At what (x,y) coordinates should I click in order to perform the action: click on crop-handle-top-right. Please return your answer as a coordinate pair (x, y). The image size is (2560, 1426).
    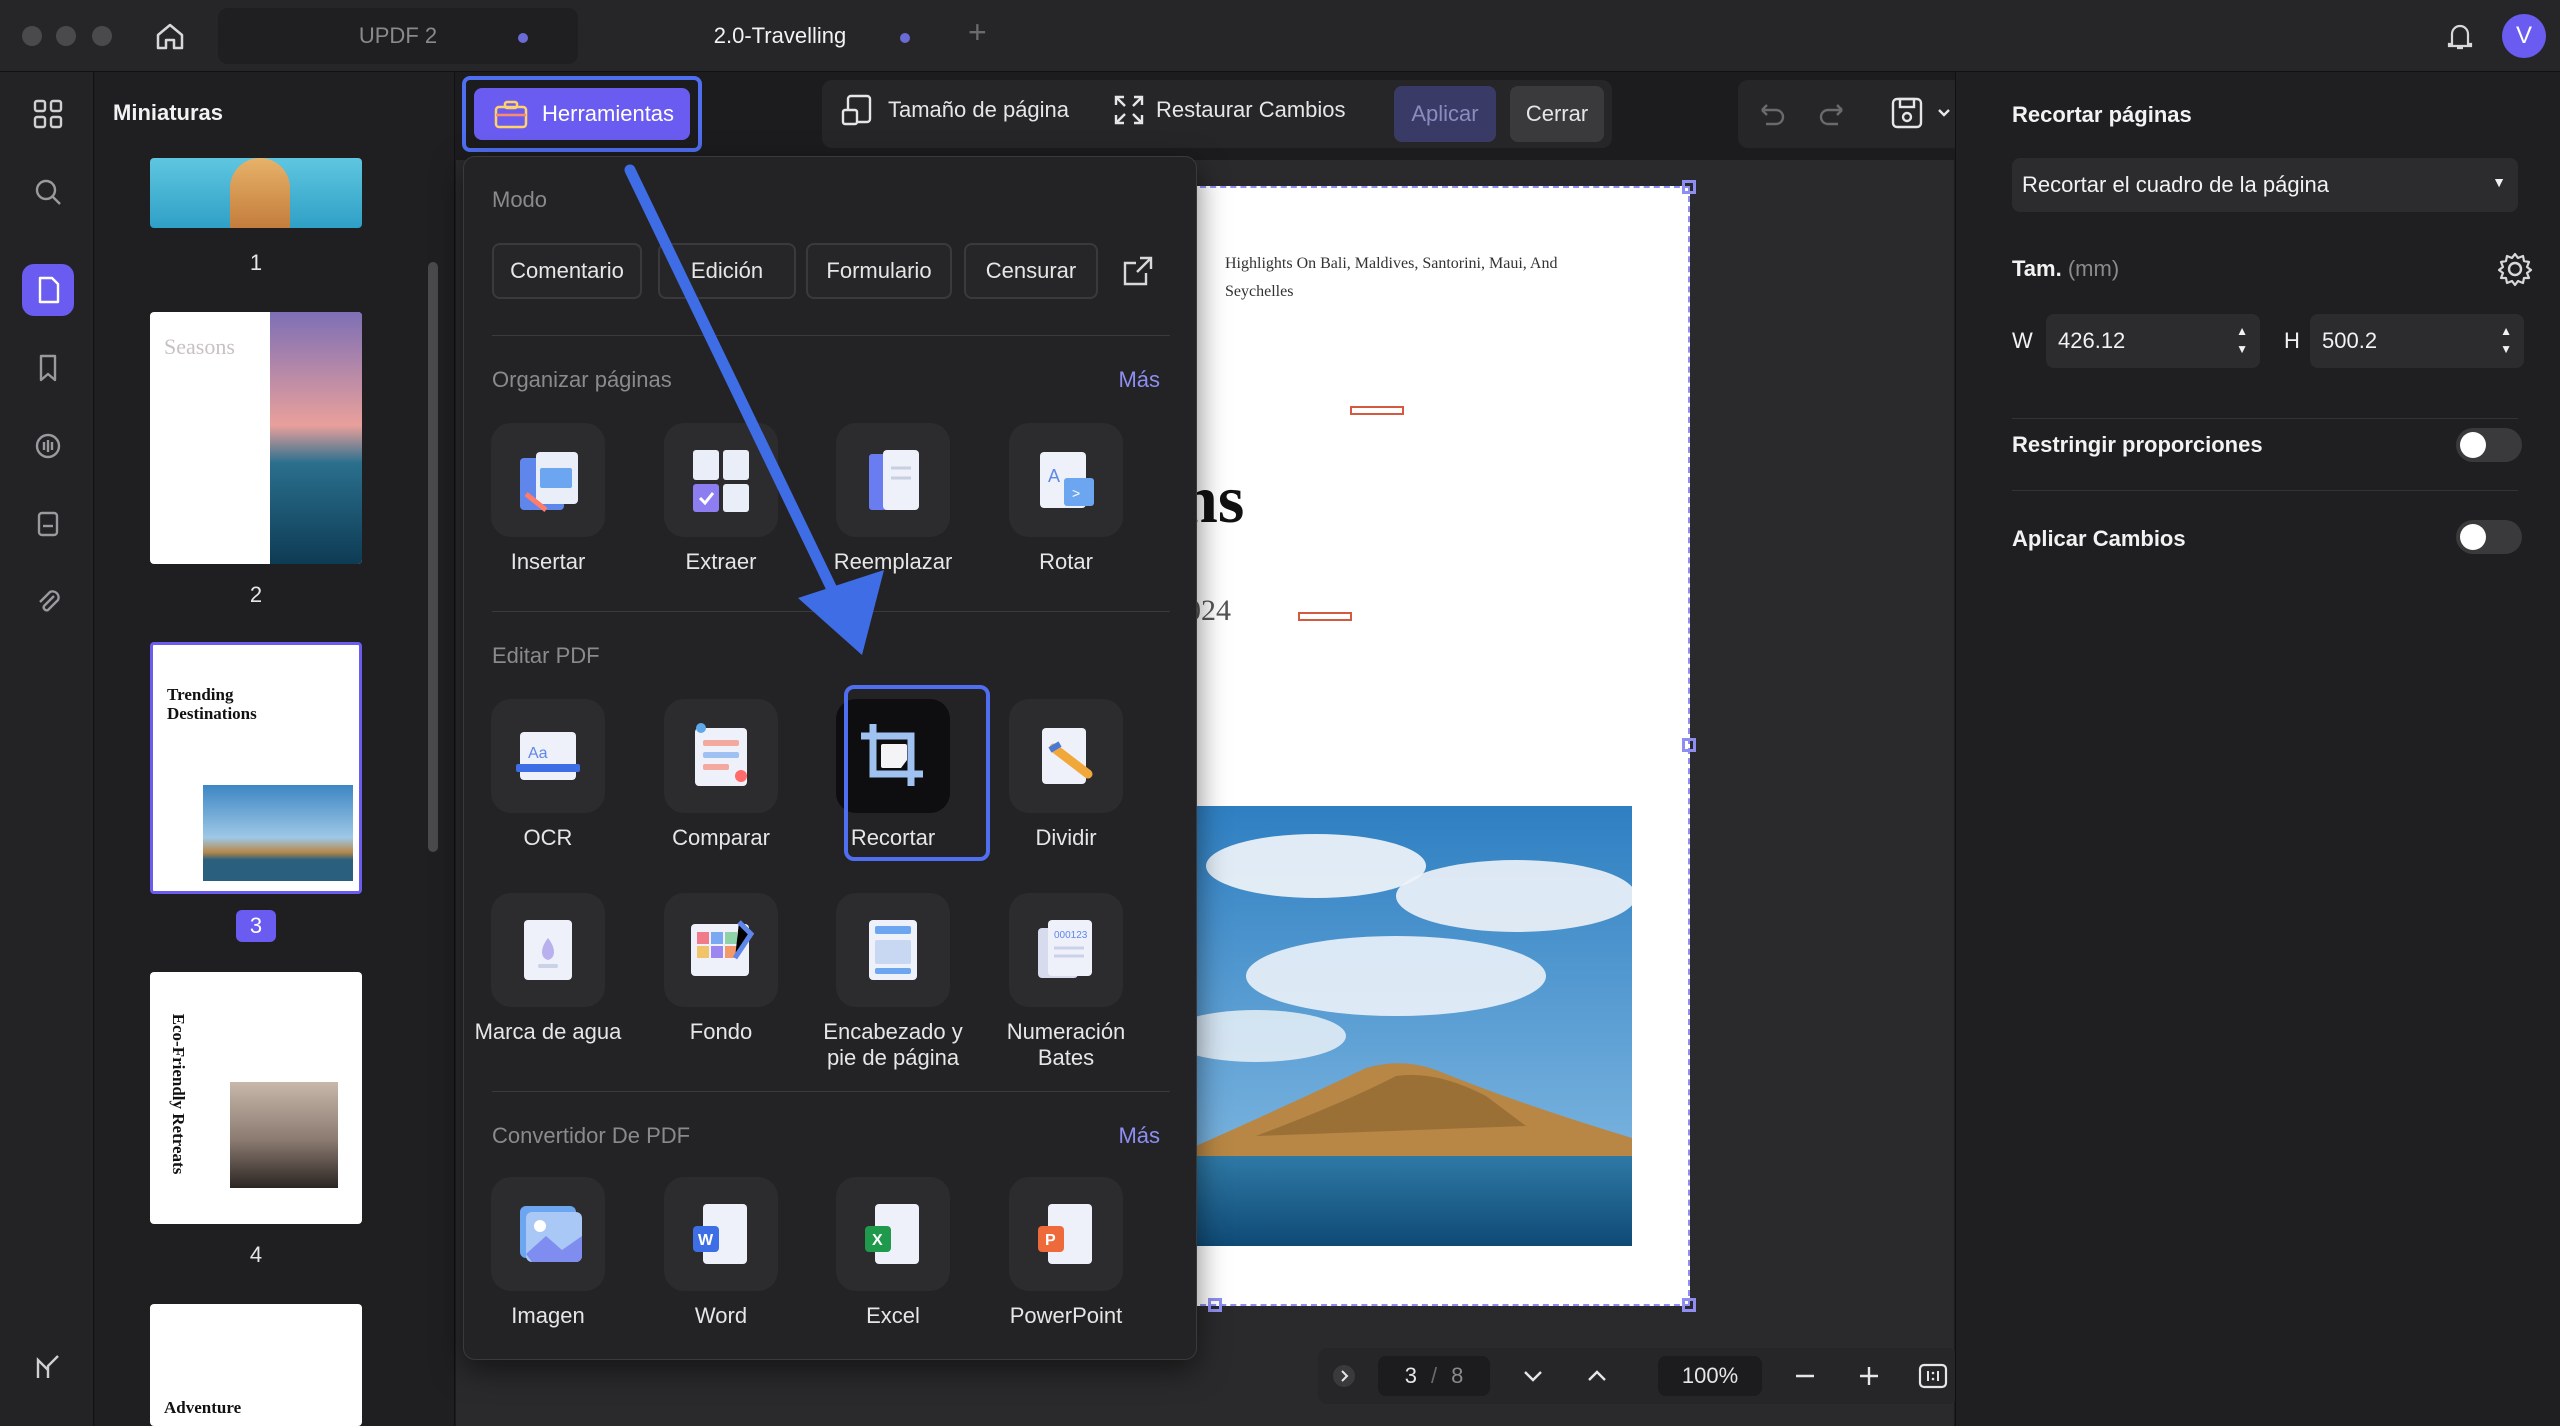
    Looking at the image, I should click on (1689, 187).